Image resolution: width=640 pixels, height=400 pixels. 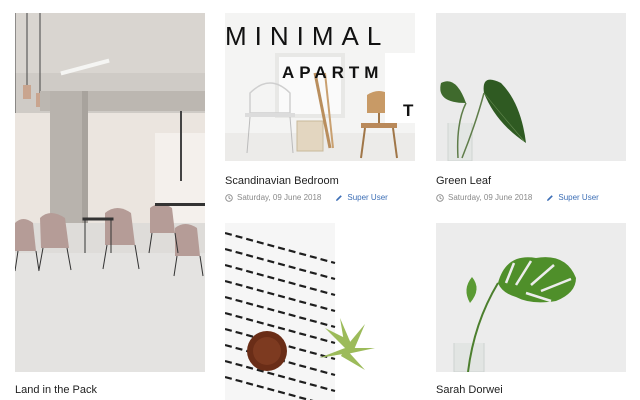 What do you see at coordinates (307, 36) in the screenshot?
I see `overlay-text-minimal: MINIMAL` at bounding box center [307, 36].